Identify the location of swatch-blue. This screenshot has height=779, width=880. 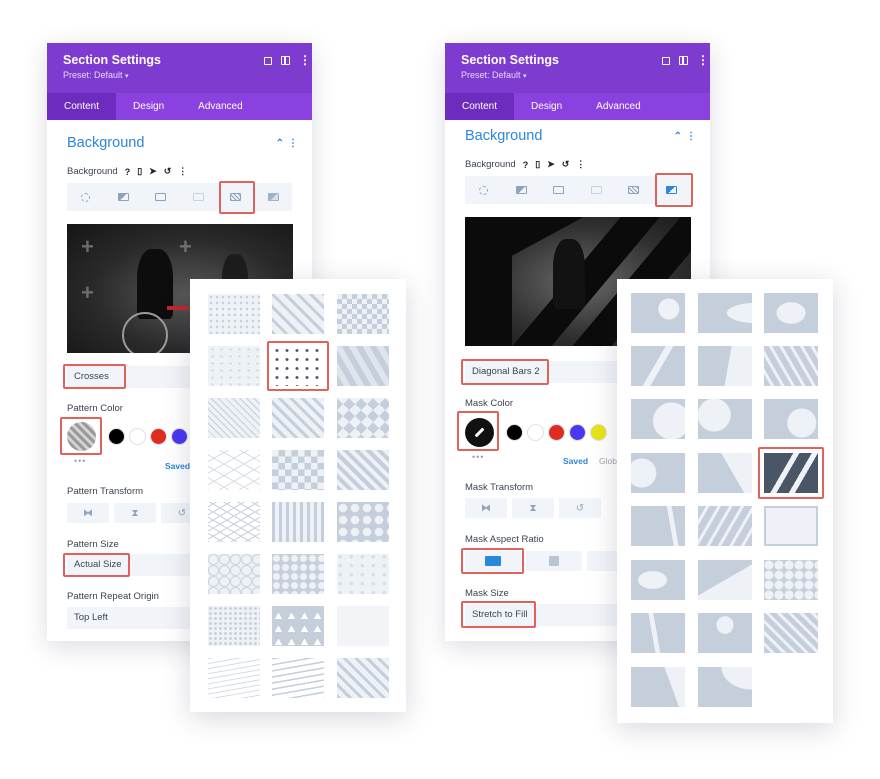
(179, 436).